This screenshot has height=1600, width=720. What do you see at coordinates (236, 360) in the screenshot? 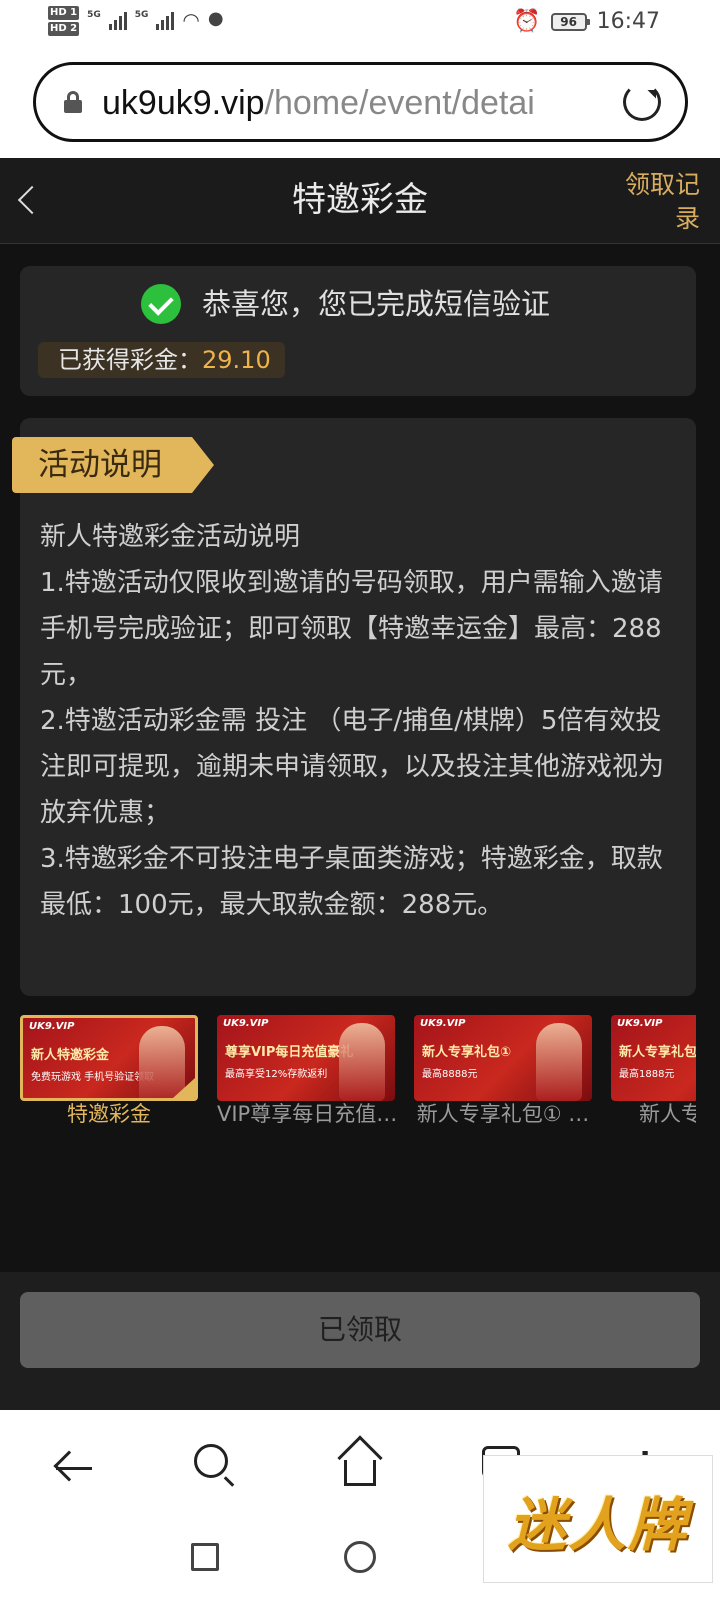
I see `earned-amount: 29.10` at bounding box center [236, 360].